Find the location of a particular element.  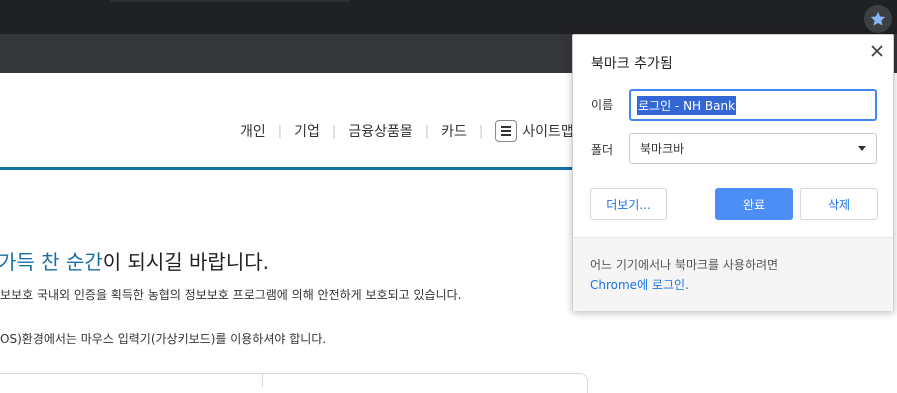

bookmark-star-button is located at coordinates (878, 19).